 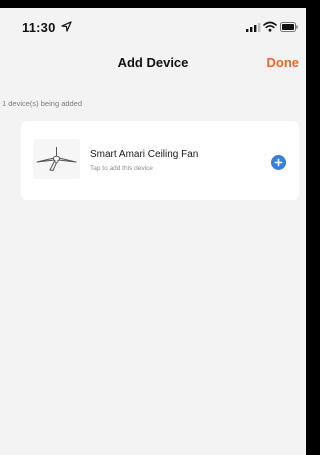 I want to click on cellular-signal-icon, so click(x=253, y=27).